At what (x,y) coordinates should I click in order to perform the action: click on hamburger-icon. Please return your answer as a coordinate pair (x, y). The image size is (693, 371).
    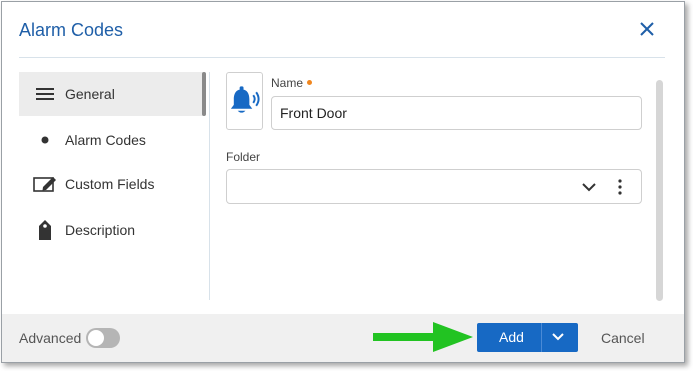
    Looking at the image, I should click on (45, 94).